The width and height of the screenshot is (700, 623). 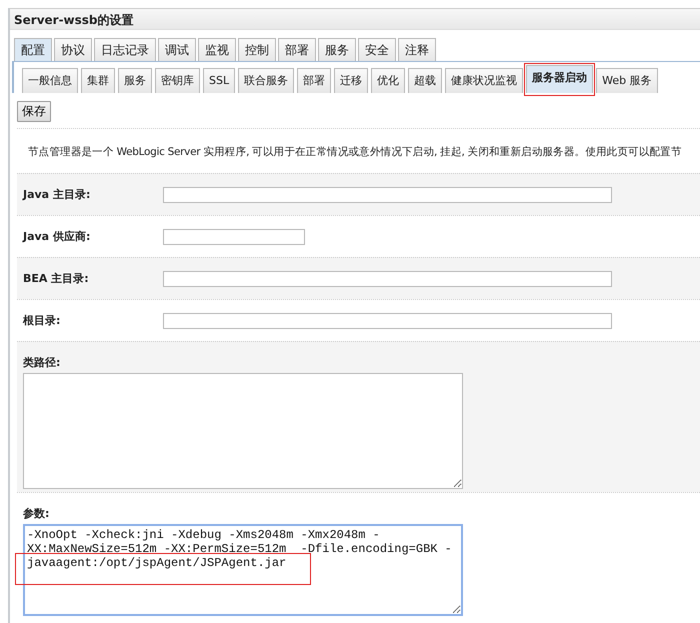 What do you see at coordinates (627, 80) in the screenshot?
I see `tab: Web 服务` at bounding box center [627, 80].